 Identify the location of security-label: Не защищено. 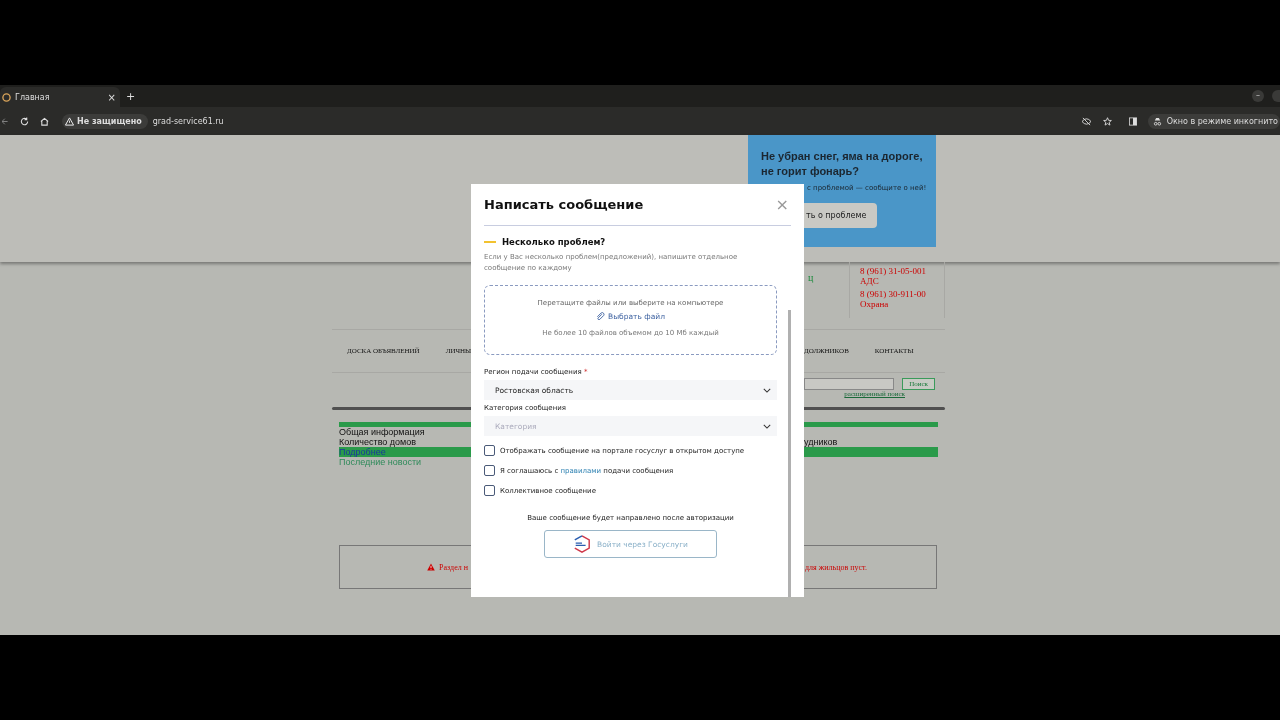
(109, 121).